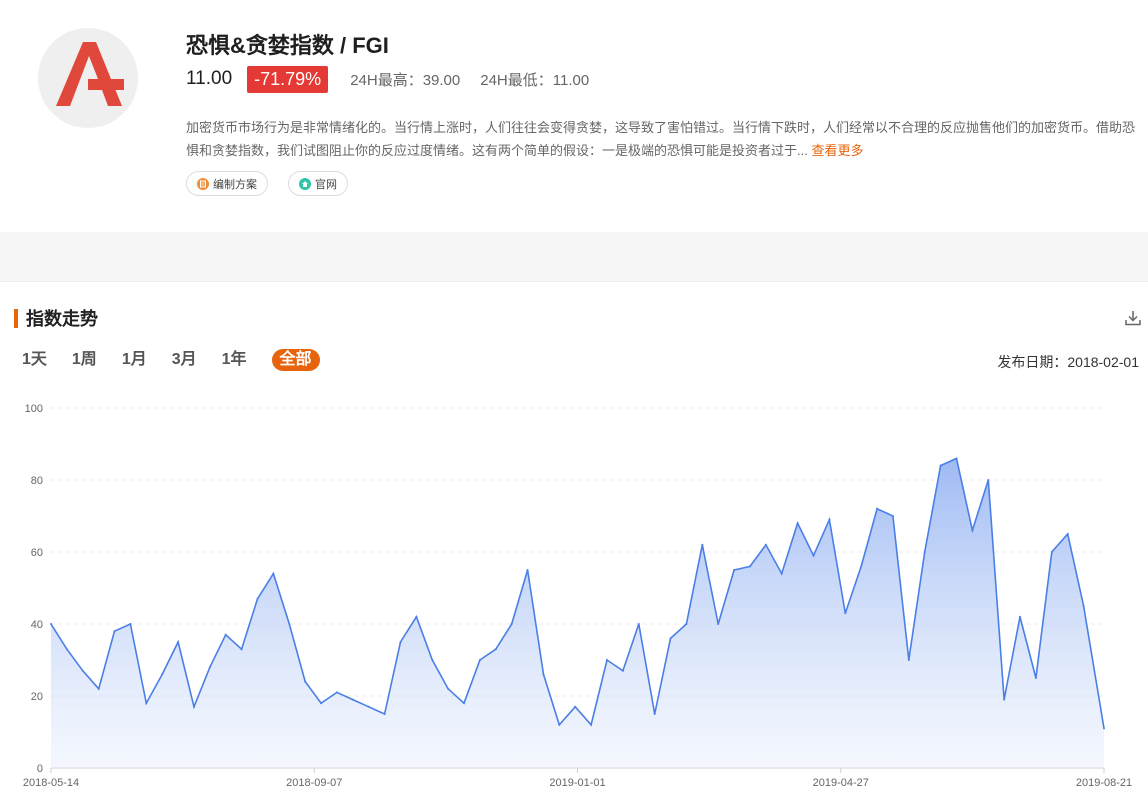 This screenshot has height=812, width=1148. Describe the element at coordinates (209, 78) in the screenshot. I see `current-value: 11.00` at that location.